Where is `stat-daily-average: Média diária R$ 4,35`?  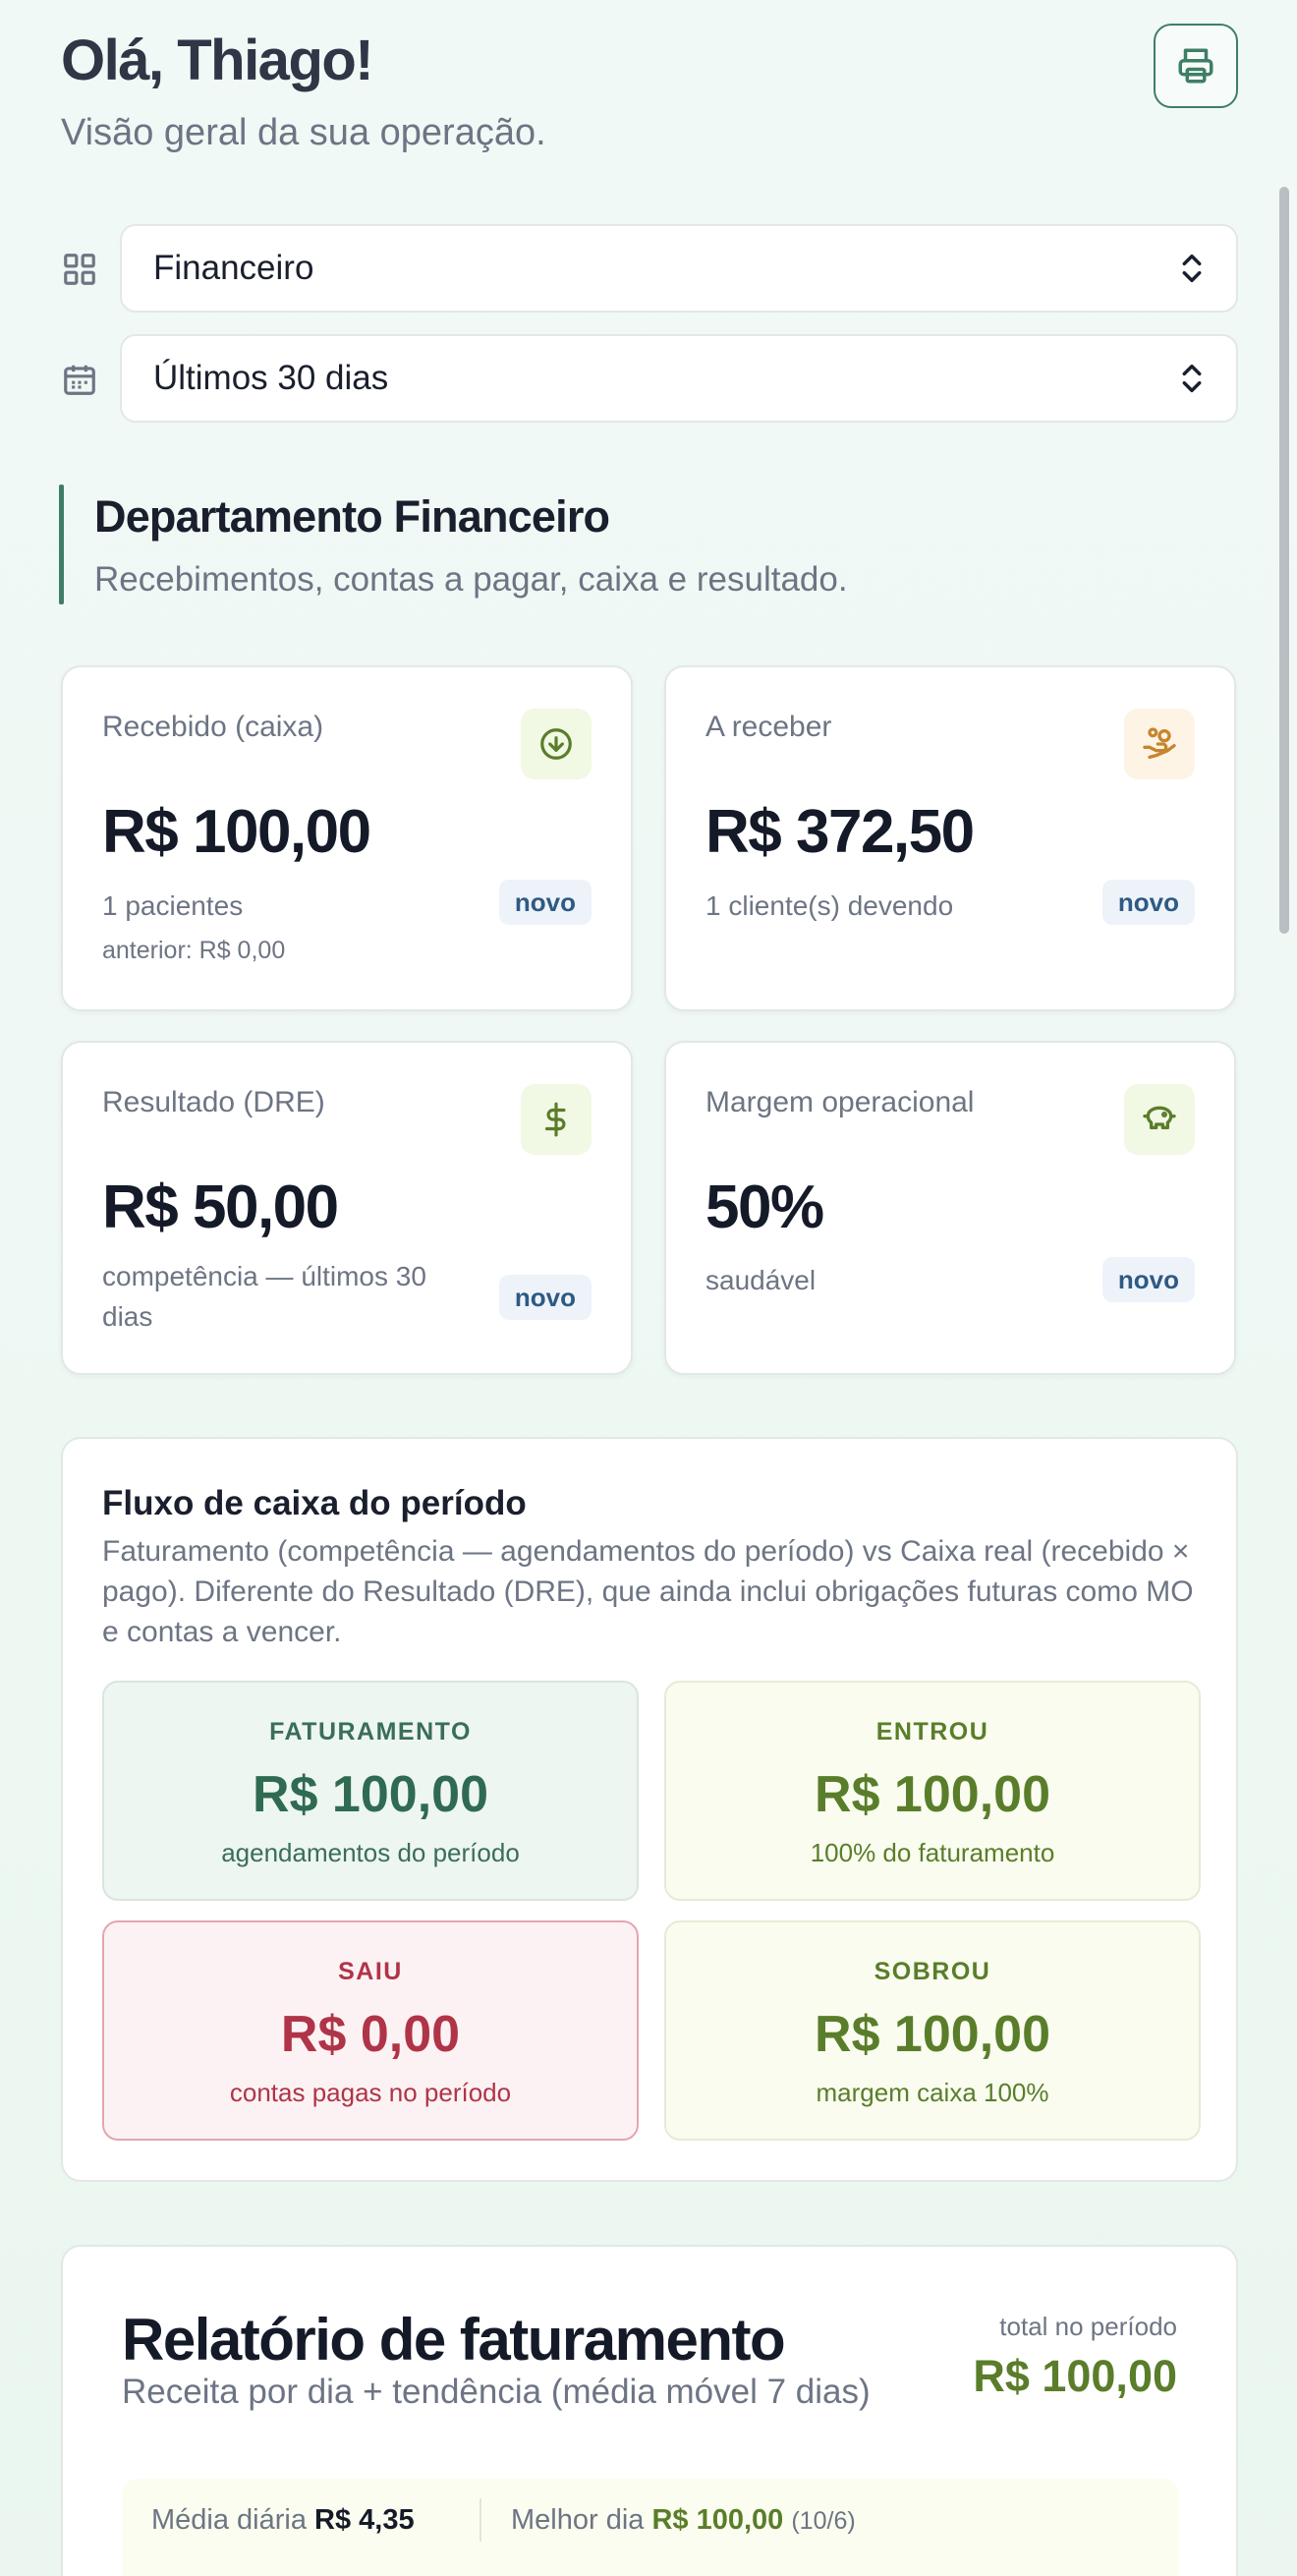 stat-daily-average: Média diária R$ 4,35 is located at coordinates (283, 2520).